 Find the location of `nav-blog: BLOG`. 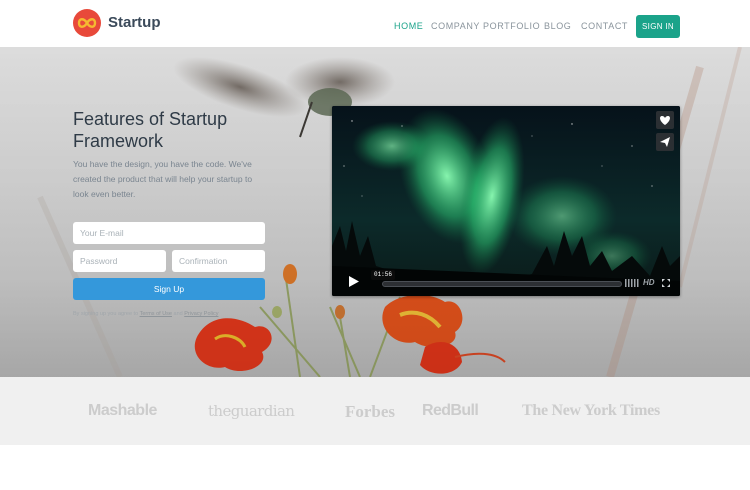

nav-blog: BLOG is located at coordinates (557, 26).